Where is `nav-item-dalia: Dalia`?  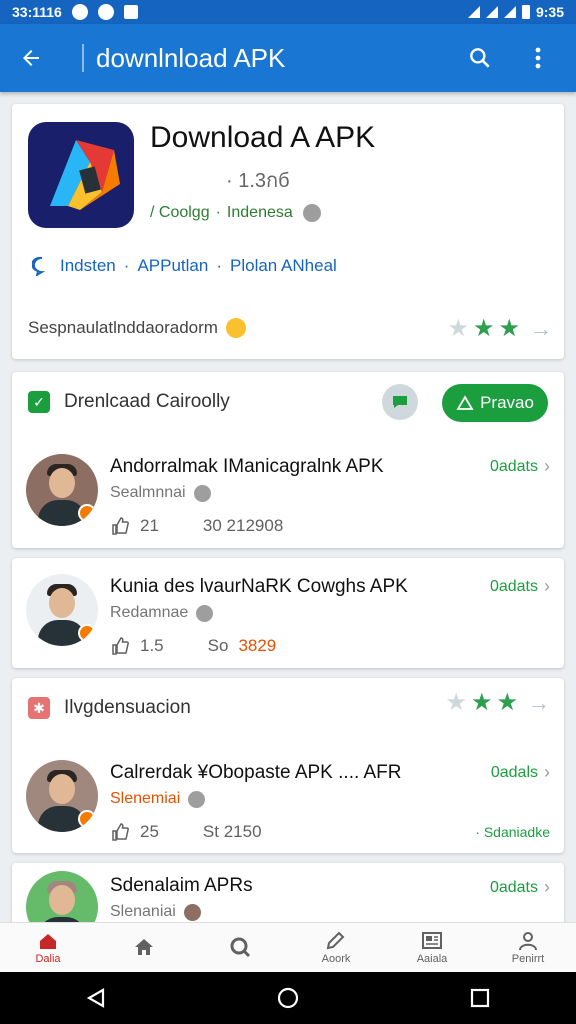
nav-item-dalia: Dalia is located at coordinates (48, 947).